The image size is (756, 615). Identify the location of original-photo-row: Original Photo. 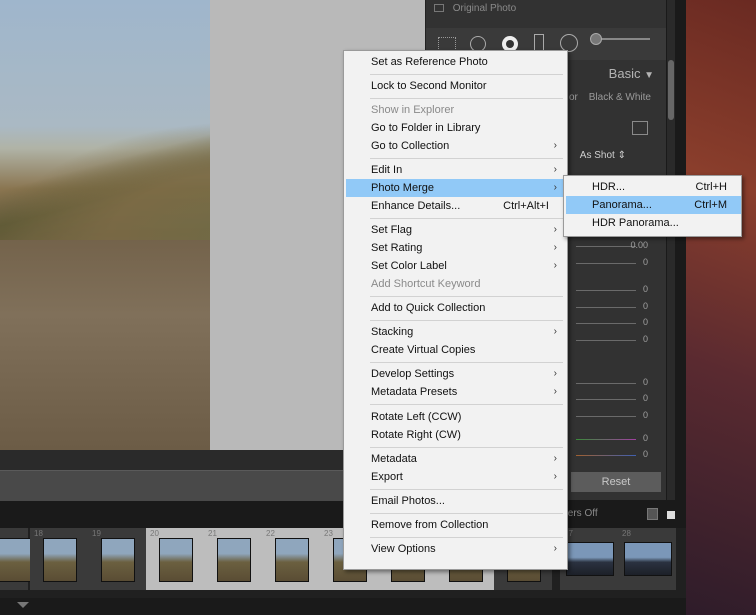
(544, 13).